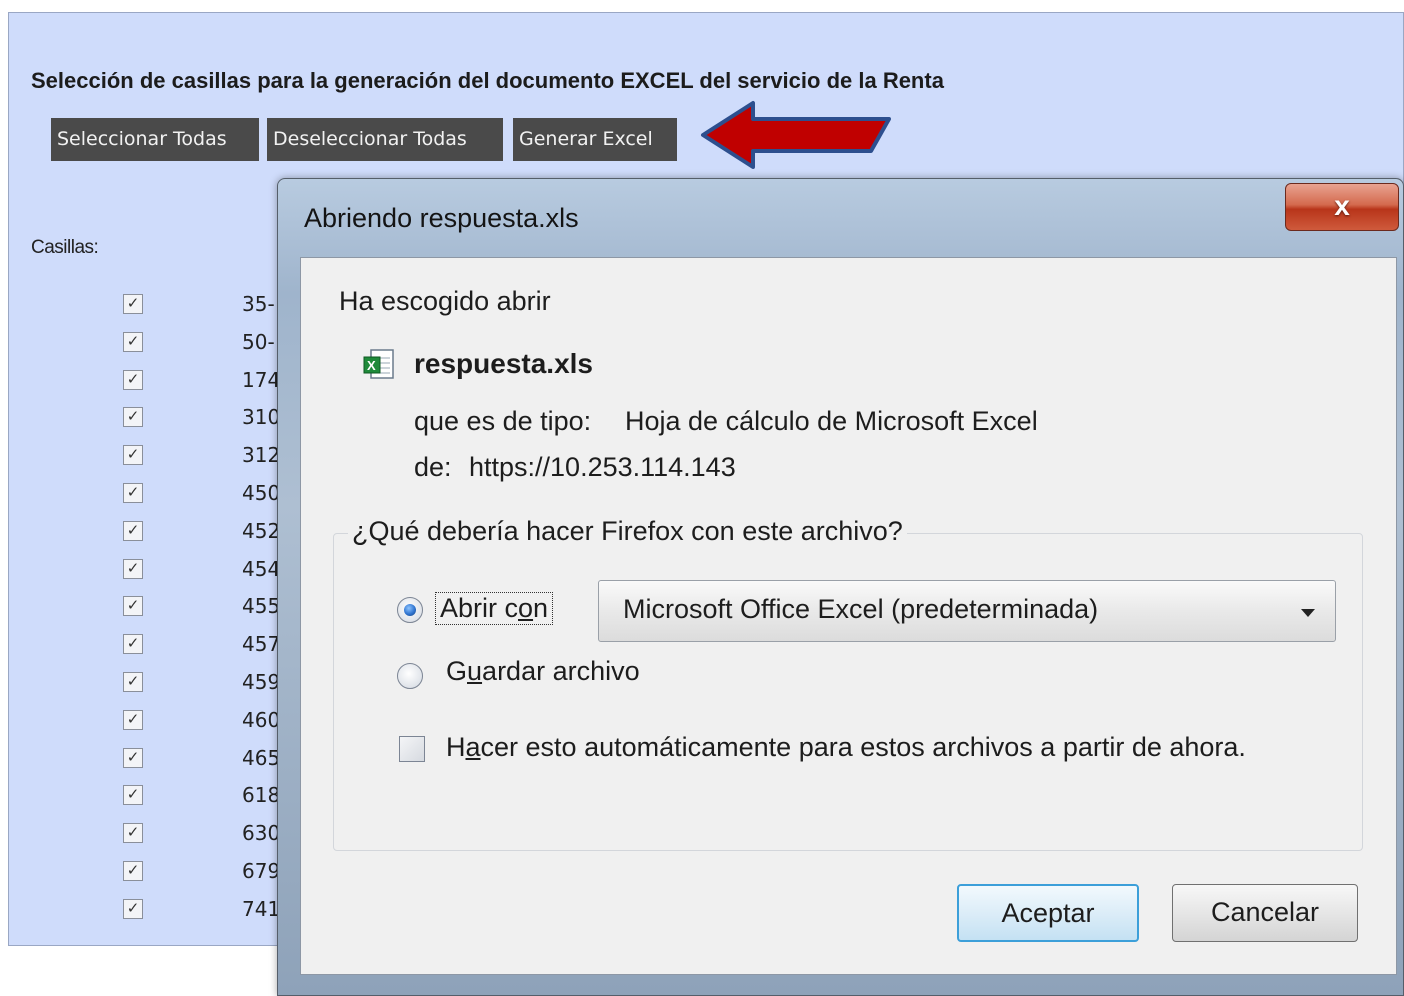 Image resolution: width=1404 pixels, height=996 pixels. What do you see at coordinates (154, 726) in the screenshot?
I see `checkbox-row: ✓ 460` at bounding box center [154, 726].